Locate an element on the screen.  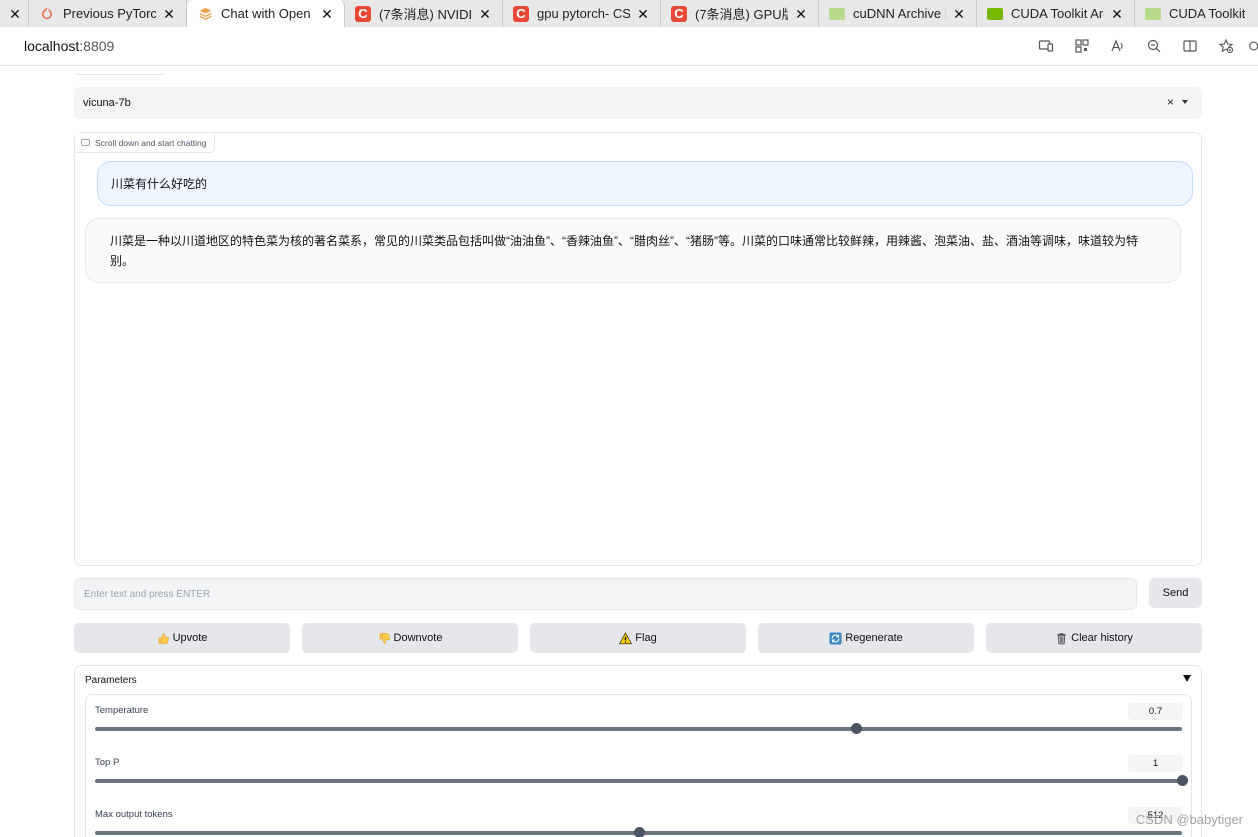
tab-title: CUDA Toolkit is located at coordinates (1207, 13).